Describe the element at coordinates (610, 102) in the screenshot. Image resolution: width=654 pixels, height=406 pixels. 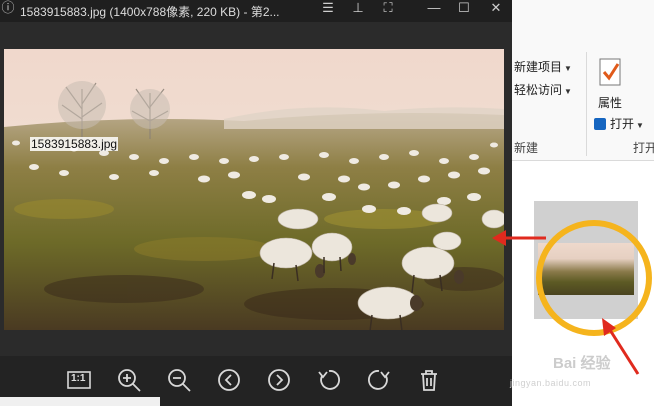
I see `properties-button: 属性` at that location.